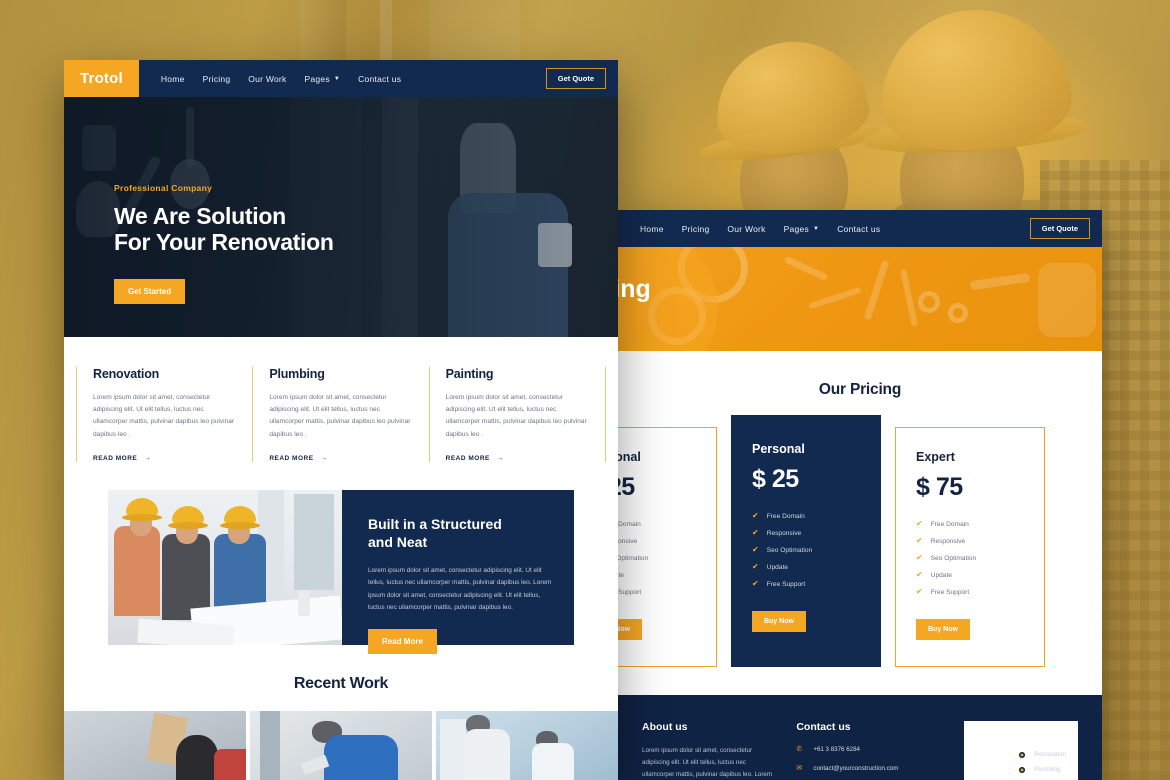 The height and width of the screenshot is (780, 1170). Describe the element at coordinates (1047, 769) in the screenshot. I see `service-label: Plumbing` at that location.